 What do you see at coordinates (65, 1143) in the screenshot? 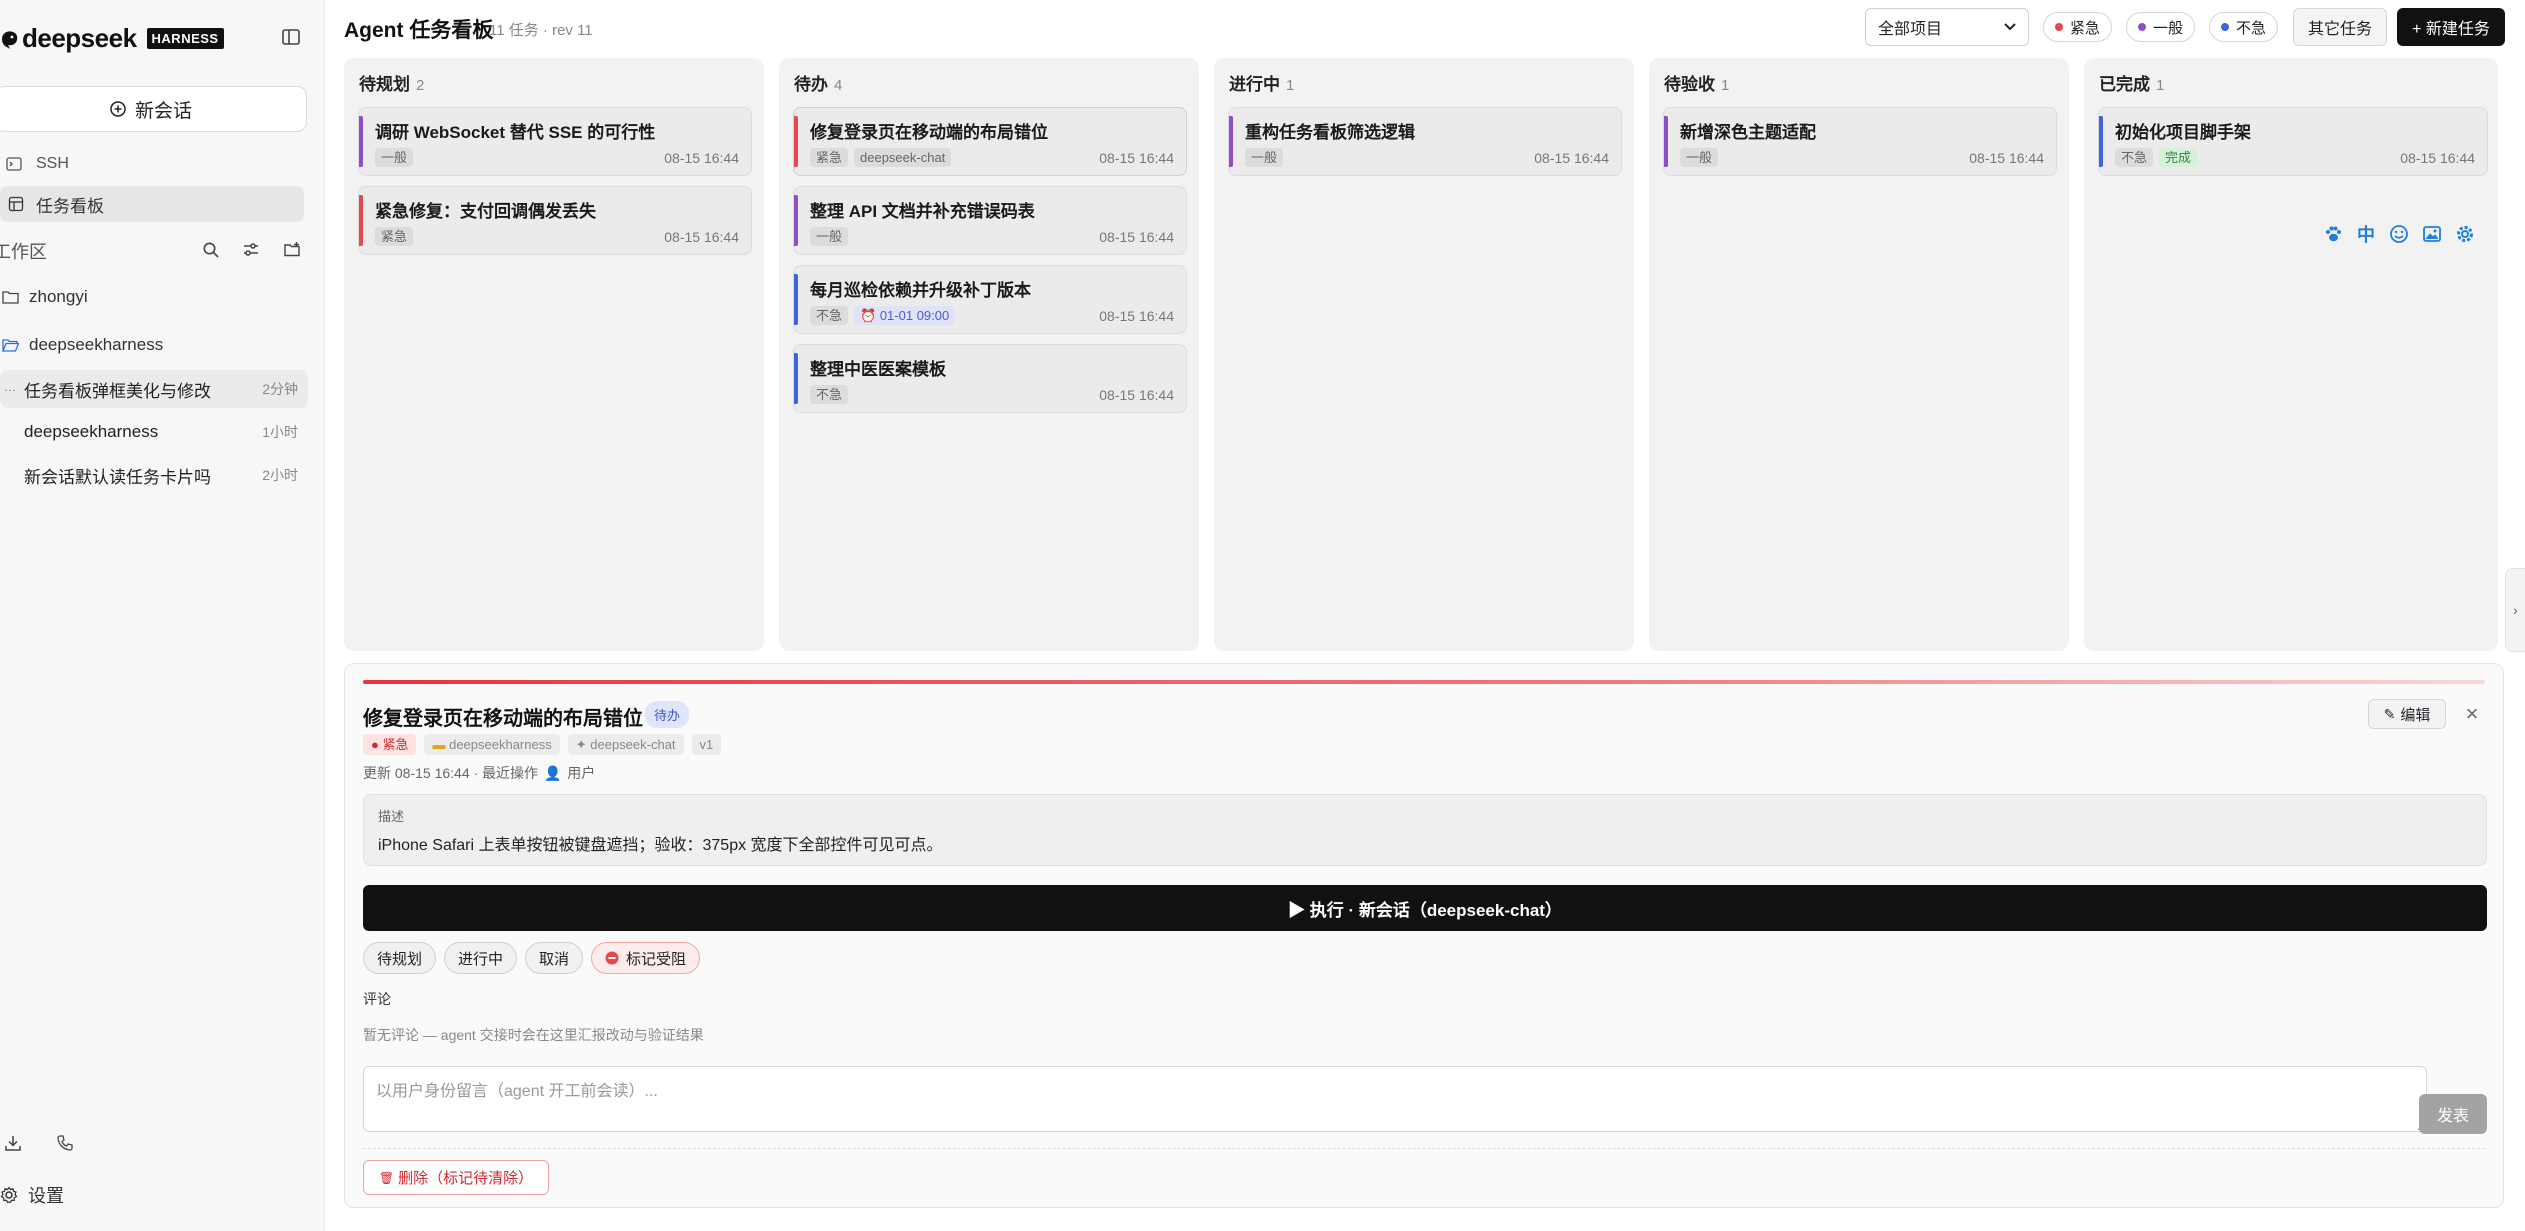
I see `phone-icon` at bounding box center [65, 1143].